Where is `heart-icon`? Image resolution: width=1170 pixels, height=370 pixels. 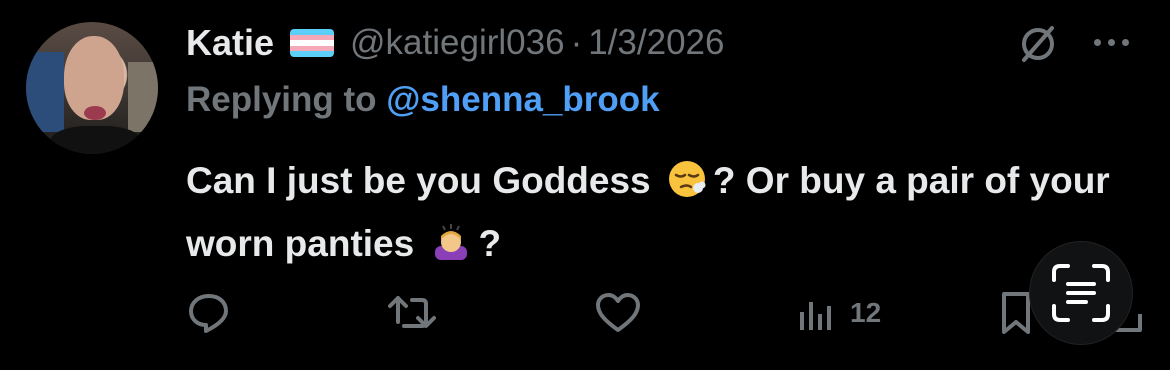 heart-icon is located at coordinates (618, 312).